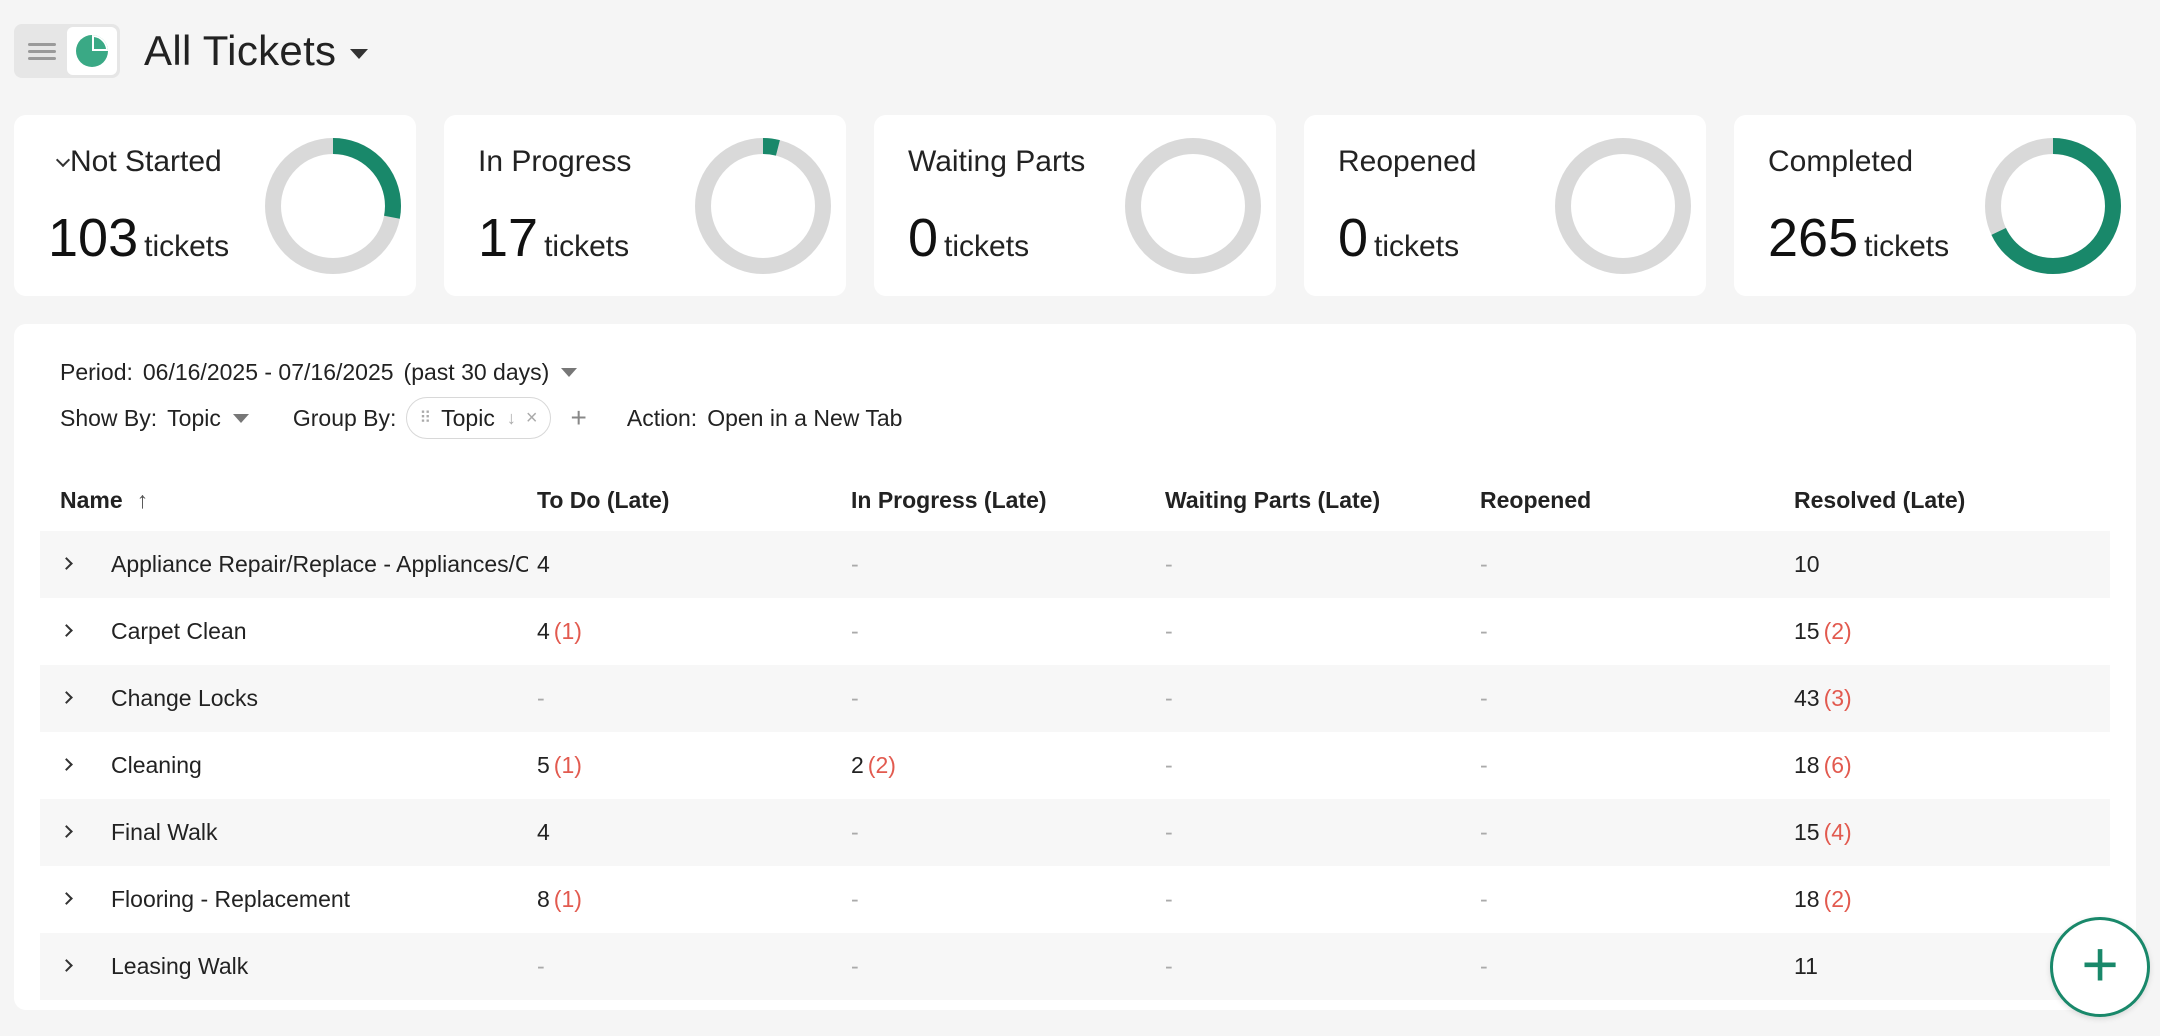 The height and width of the screenshot is (1036, 2160). Describe the element at coordinates (1837, 765) in the screenshot. I see `late-count: (6)` at that location.